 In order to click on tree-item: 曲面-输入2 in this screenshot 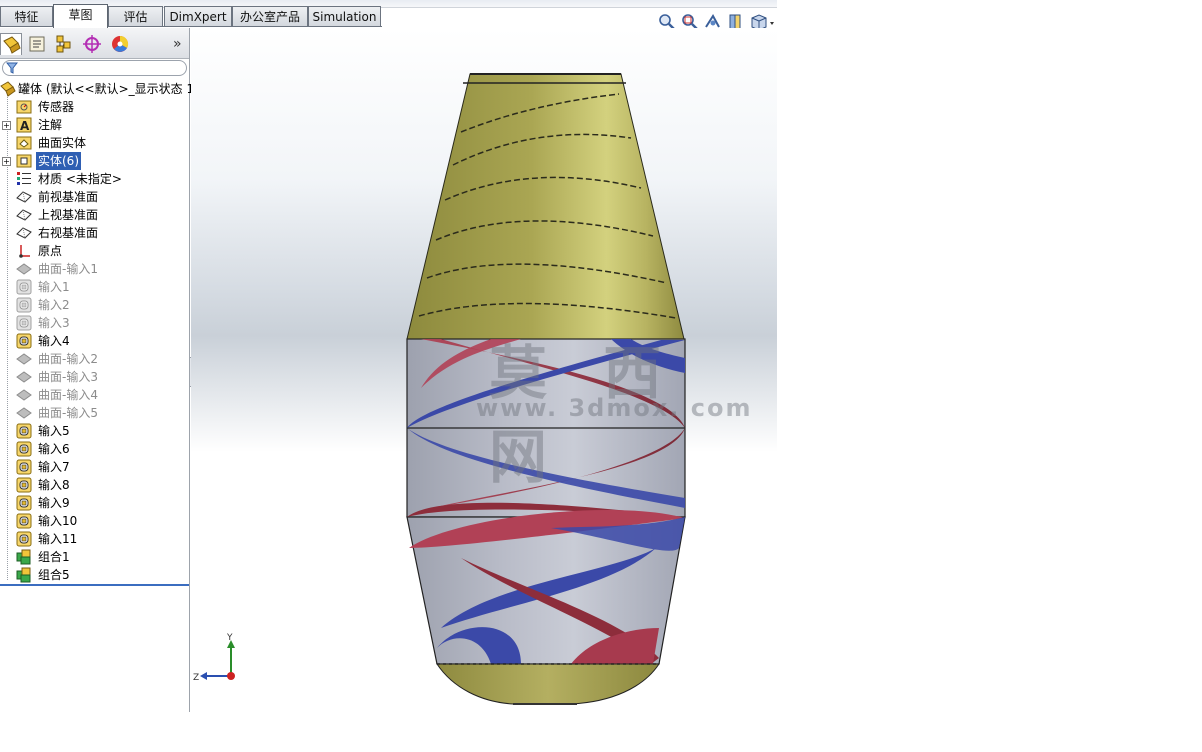, I will do `click(94, 359)`.